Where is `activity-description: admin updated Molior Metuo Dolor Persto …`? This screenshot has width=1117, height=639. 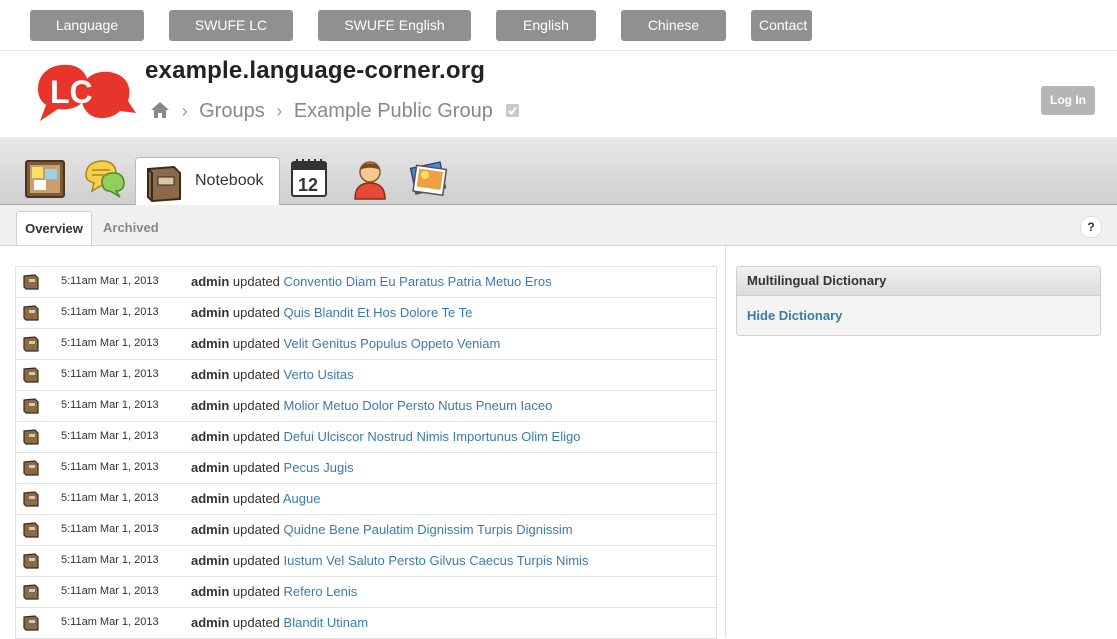 activity-description: admin updated Molior Metuo Dolor Persto … is located at coordinates (371, 405).